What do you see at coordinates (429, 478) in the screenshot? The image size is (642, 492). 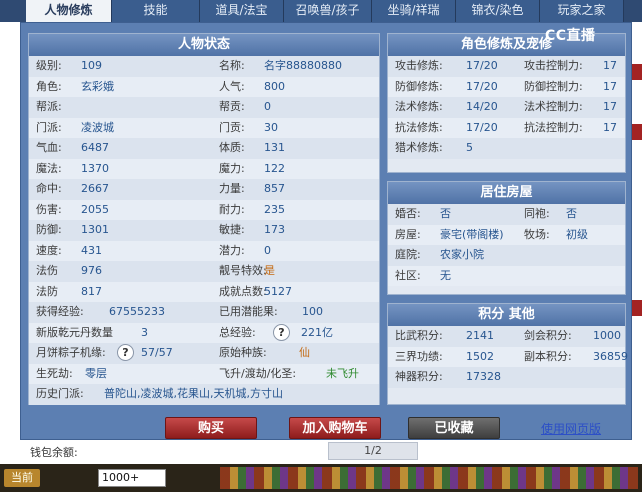 I see `game-icon-strip` at bounding box center [429, 478].